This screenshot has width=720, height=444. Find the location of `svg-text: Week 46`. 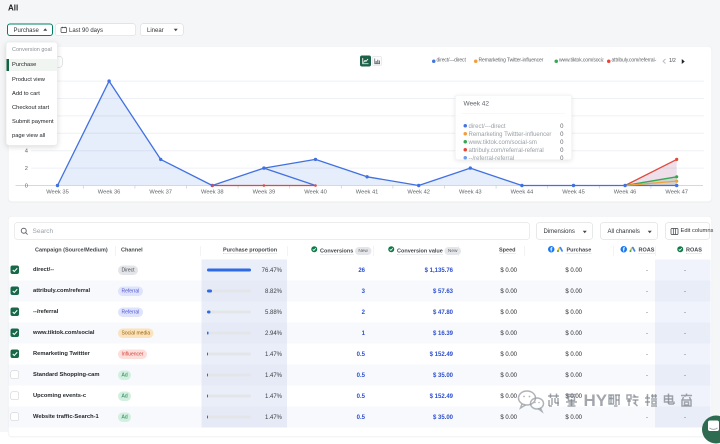

svg-text: Week 46 is located at coordinates (625, 192).